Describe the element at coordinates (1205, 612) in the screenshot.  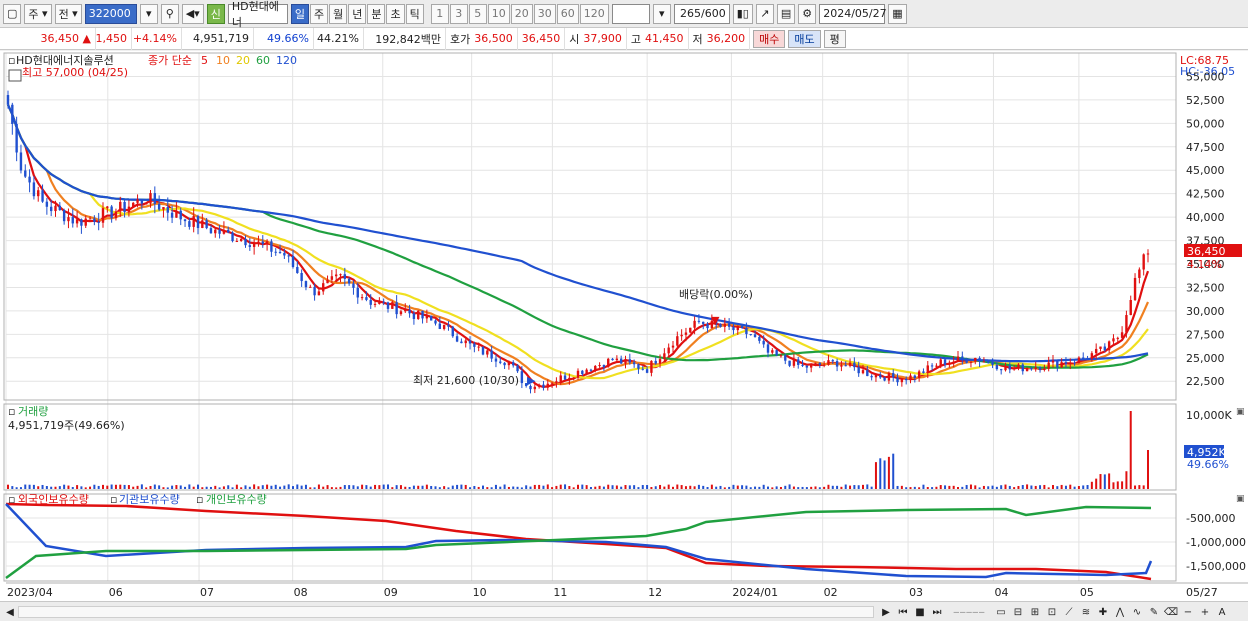
I see `zoom-in-icon: +` at that location.